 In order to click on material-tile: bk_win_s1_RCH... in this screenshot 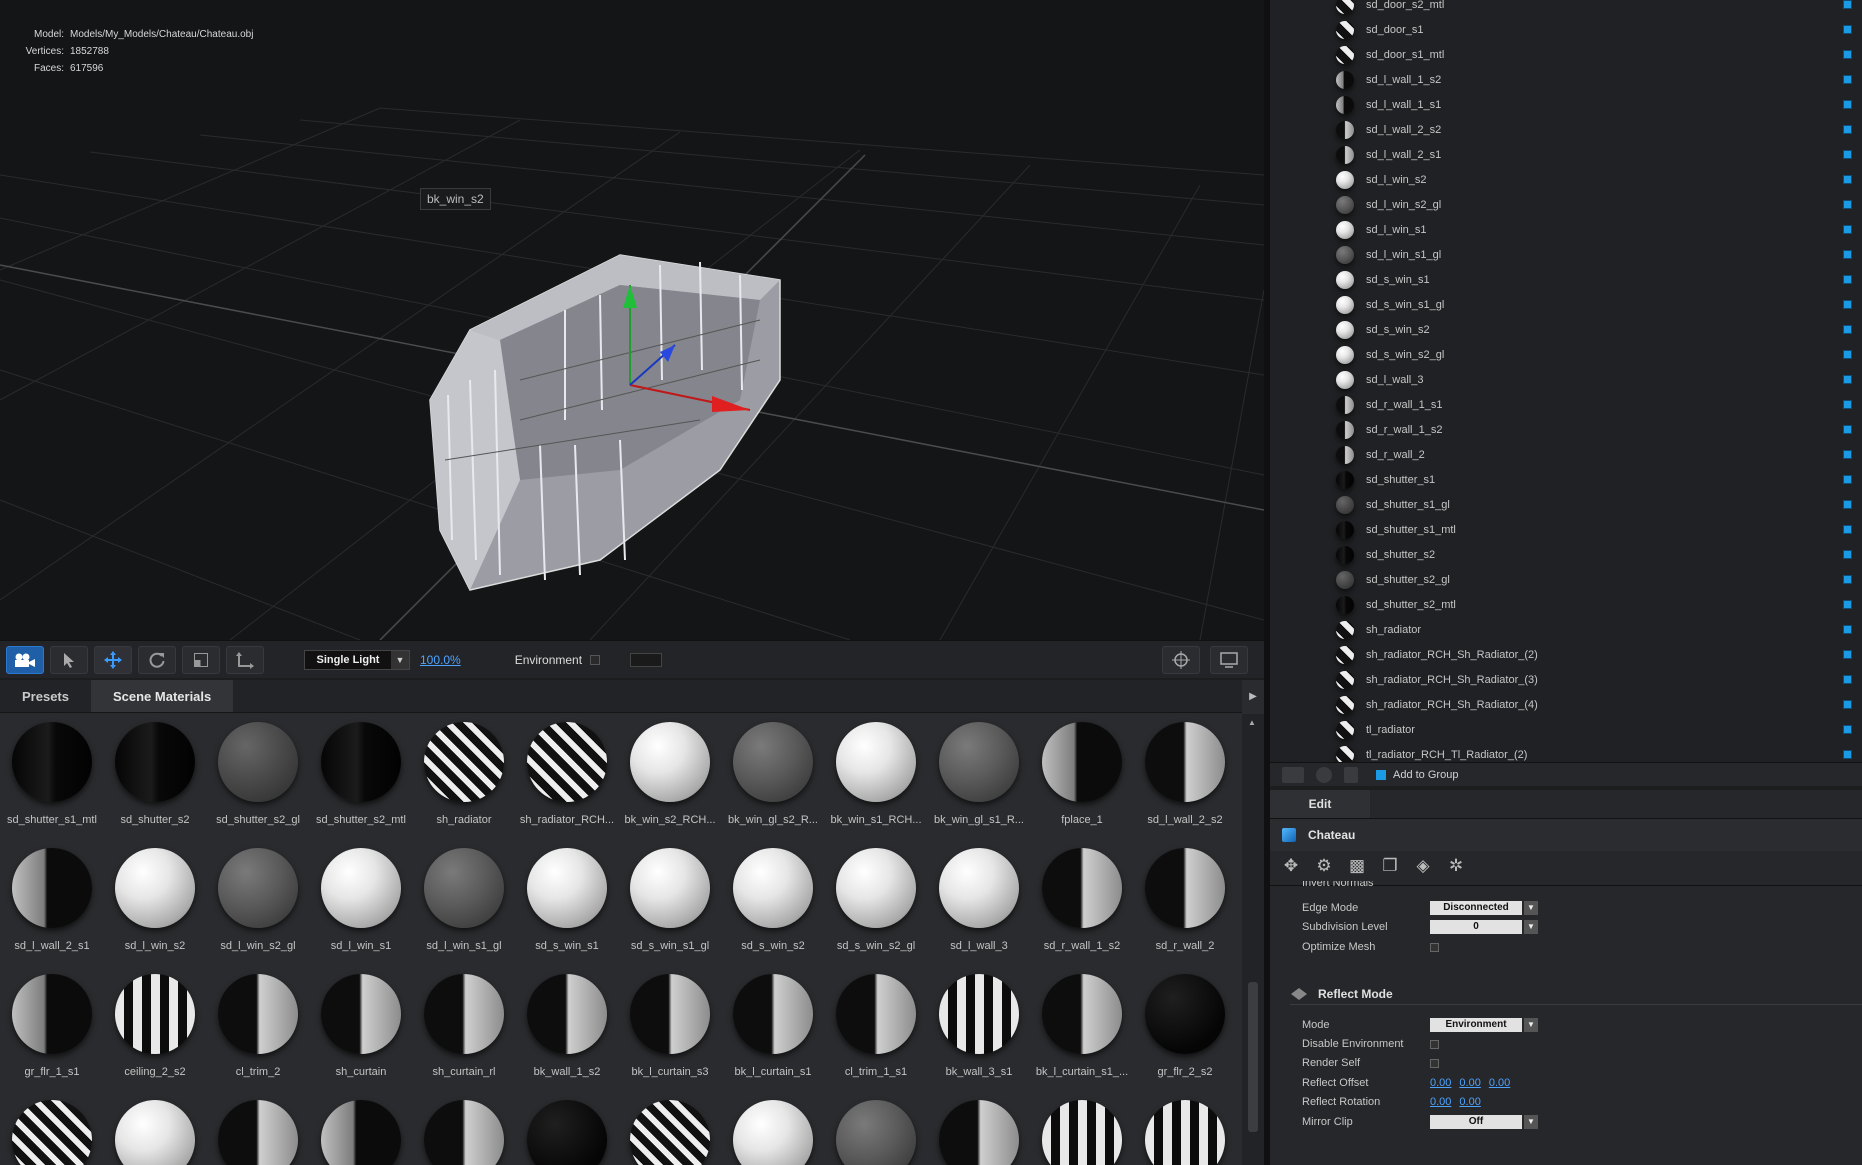, I will do `click(876, 777)`.